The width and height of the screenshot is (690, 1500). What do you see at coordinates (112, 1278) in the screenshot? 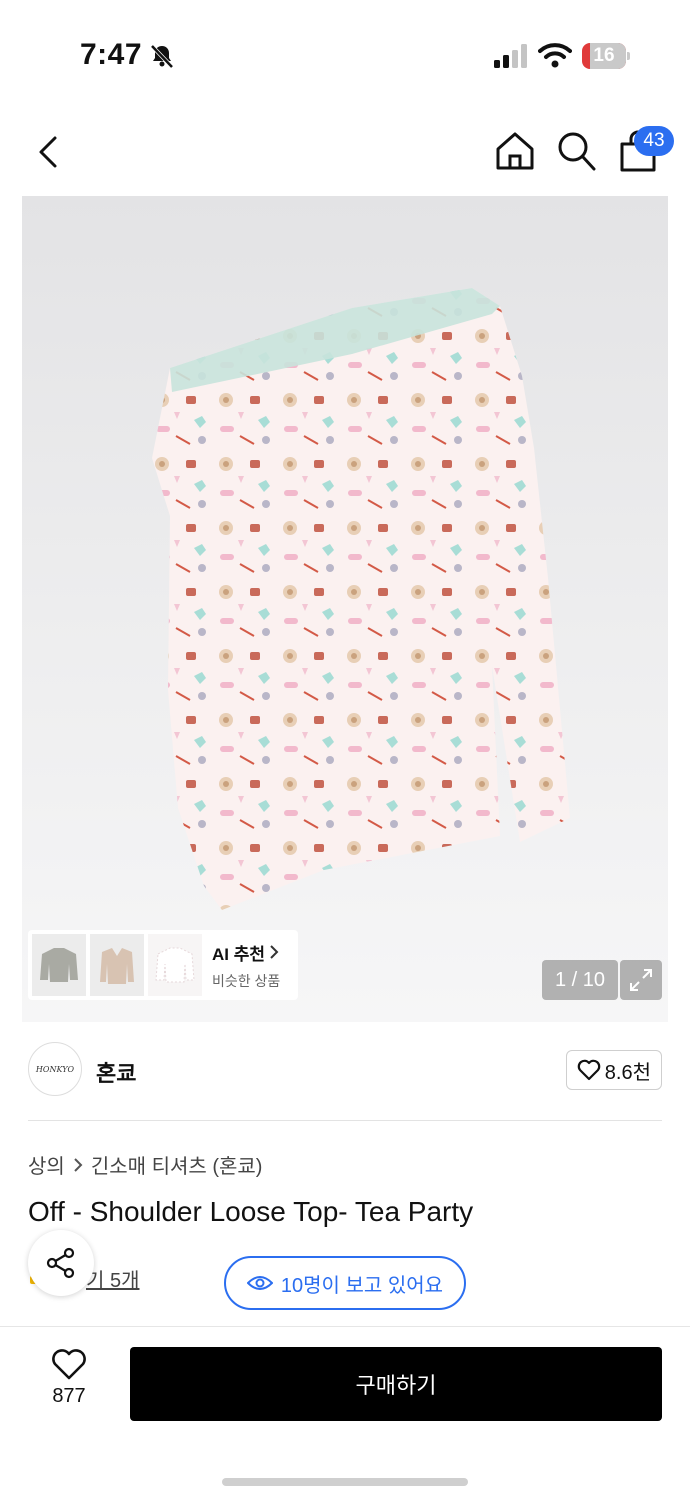
I see `review-count-link: 기 5개` at bounding box center [112, 1278].